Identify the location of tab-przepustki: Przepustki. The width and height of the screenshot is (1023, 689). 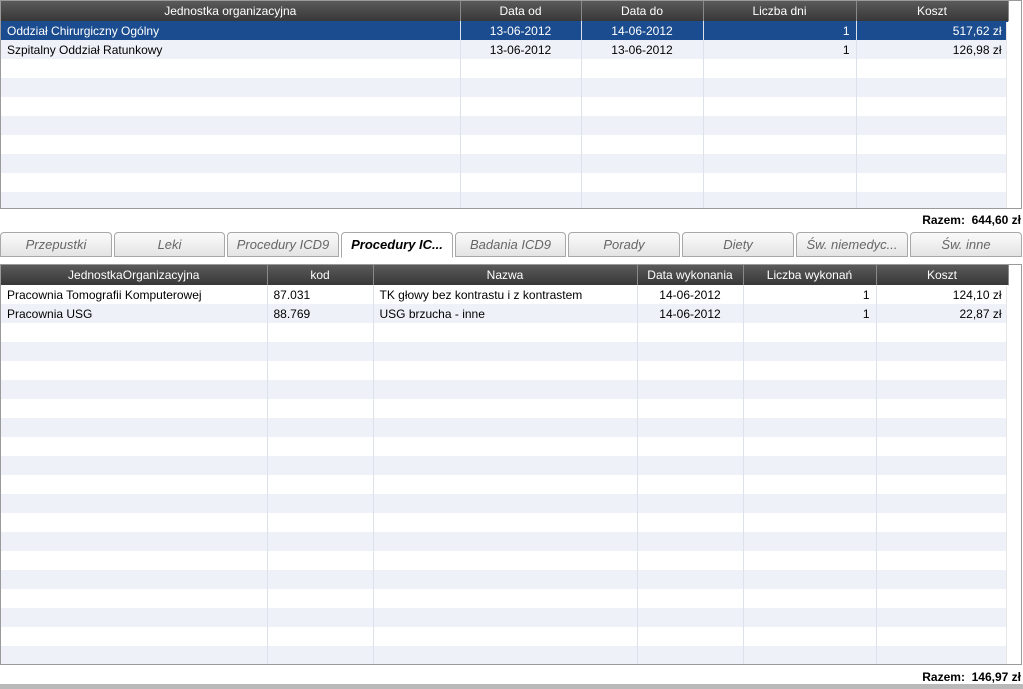
(56, 244).